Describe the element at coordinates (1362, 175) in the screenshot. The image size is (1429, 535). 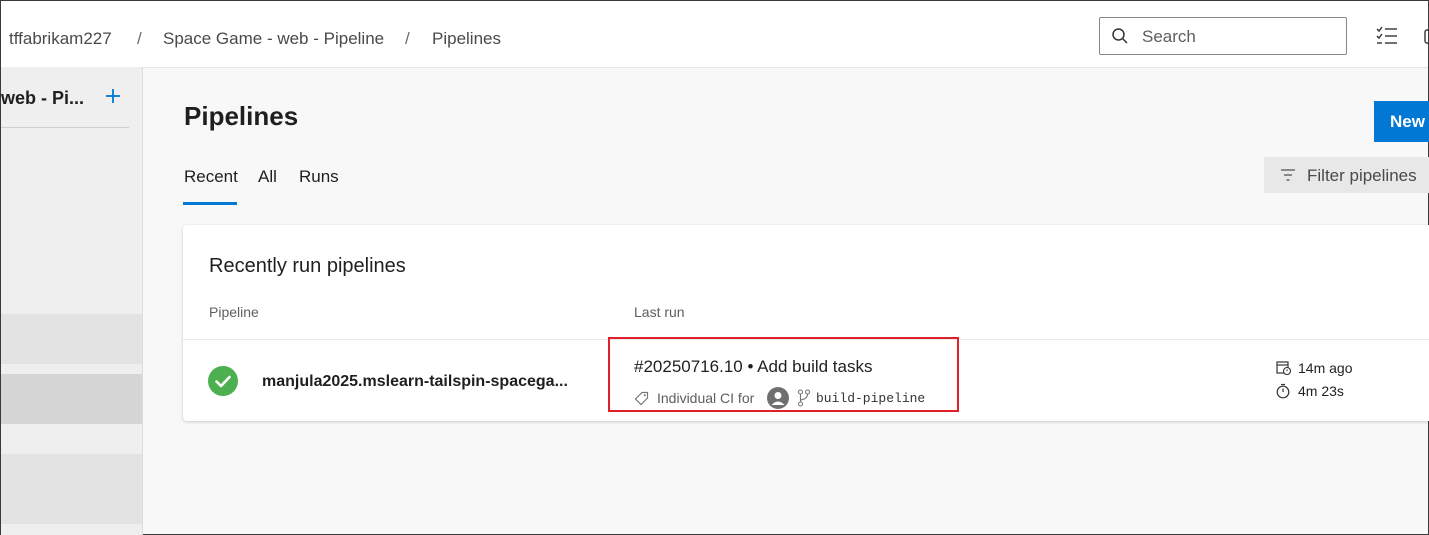
I see `filter-label: Filter pipelines` at that location.